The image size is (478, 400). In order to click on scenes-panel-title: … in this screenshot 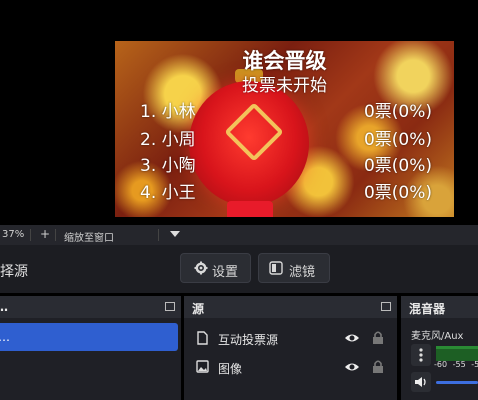, I will do `click(4, 307)`.